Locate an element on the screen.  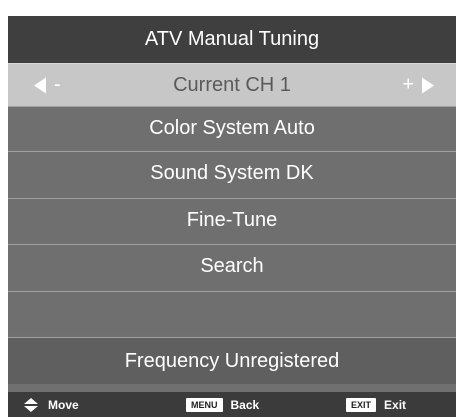
menu-item-label: Sound System DK is located at coordinates (232, 172).